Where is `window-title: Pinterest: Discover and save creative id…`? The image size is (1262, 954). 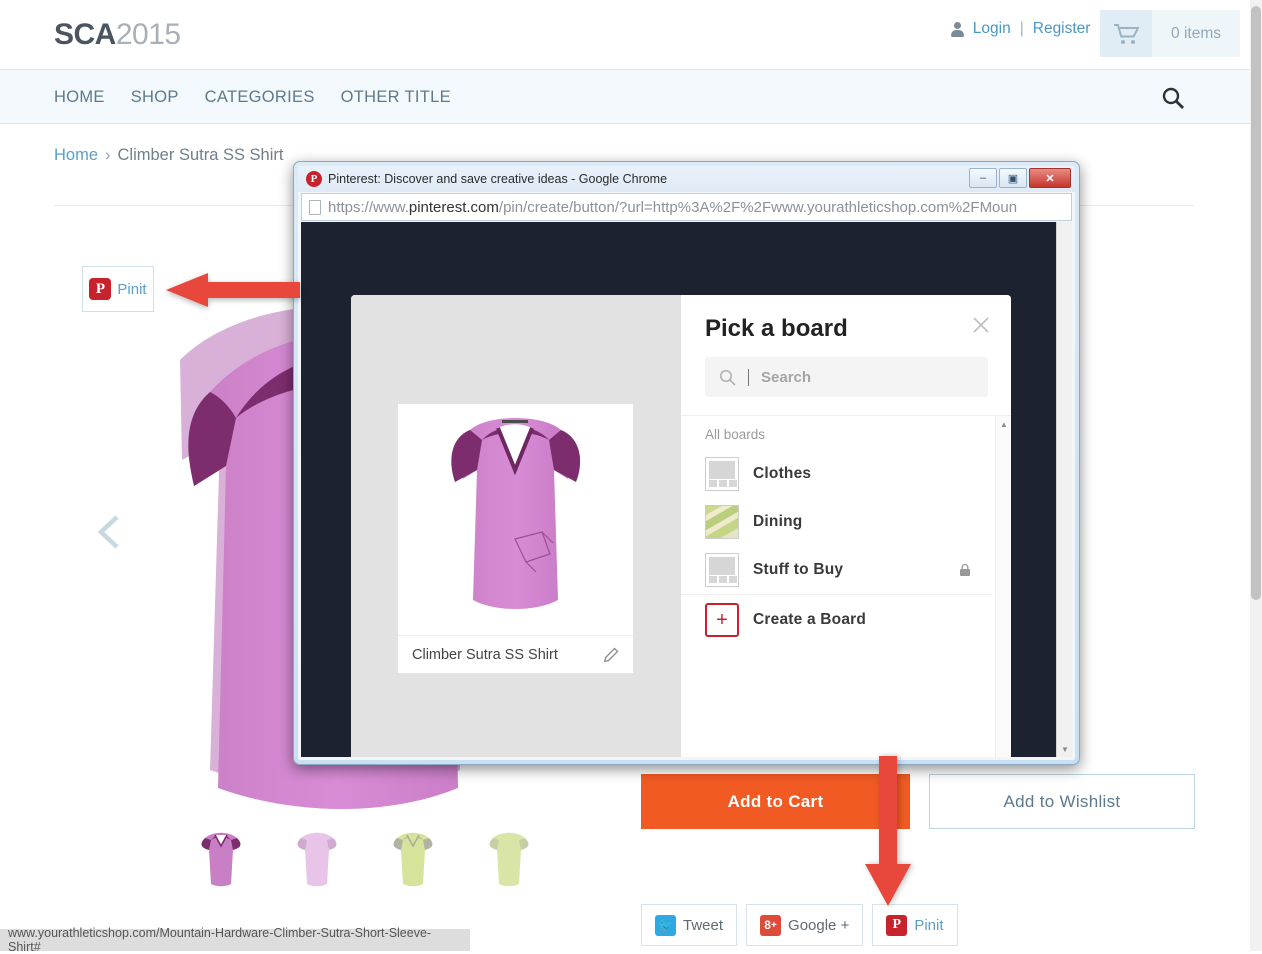 window-title: Pinterest: Discover and save creative id… is located at coordinates (498, 179).